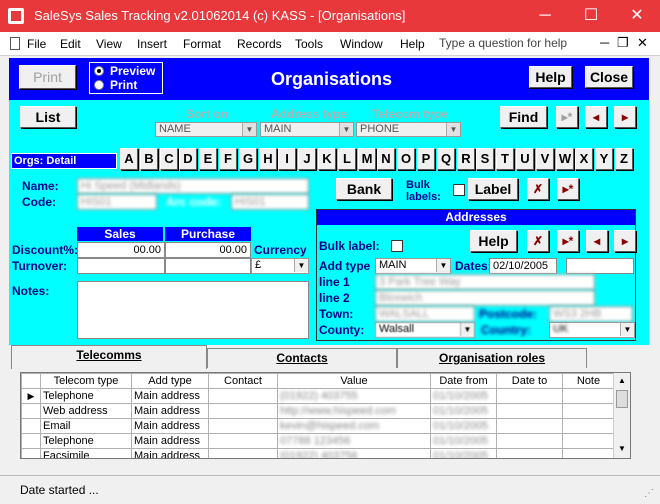  What do you see at coordinates (592, 330) in the screenshot?
I see `country-select: UK ▼` at bounding box center [592, 330].